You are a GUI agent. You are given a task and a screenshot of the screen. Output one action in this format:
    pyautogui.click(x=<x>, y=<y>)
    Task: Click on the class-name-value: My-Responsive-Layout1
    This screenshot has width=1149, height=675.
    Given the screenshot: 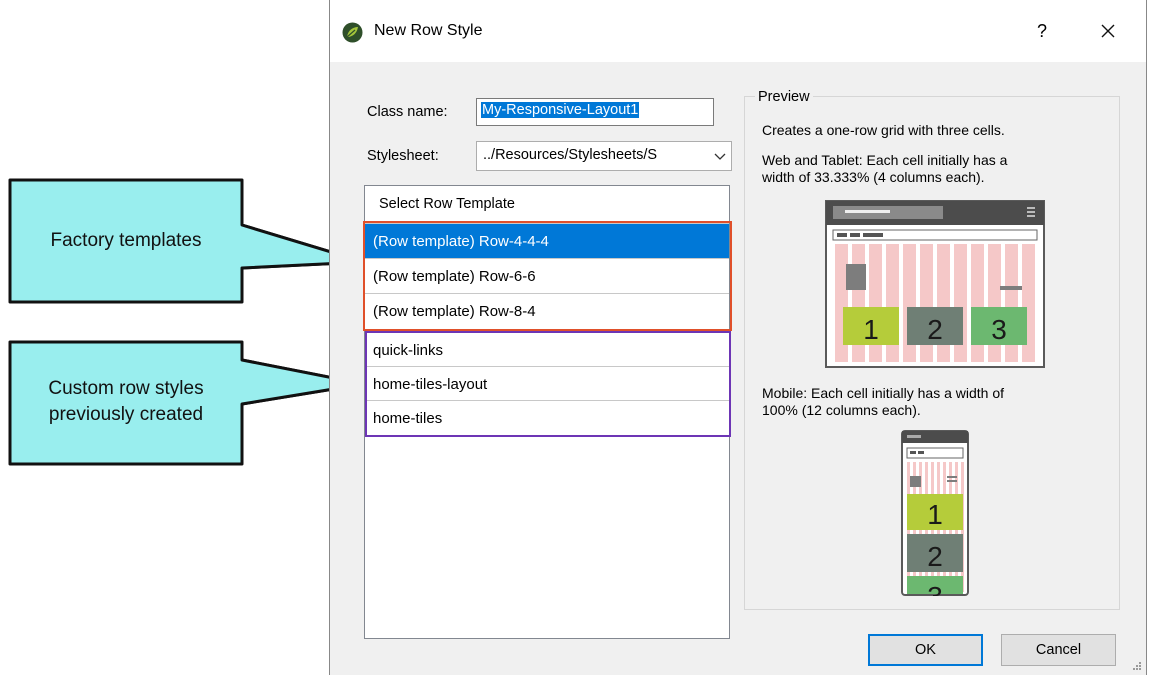 What is the action you would take?
    pyautogui.click(x=560, y=110)
    